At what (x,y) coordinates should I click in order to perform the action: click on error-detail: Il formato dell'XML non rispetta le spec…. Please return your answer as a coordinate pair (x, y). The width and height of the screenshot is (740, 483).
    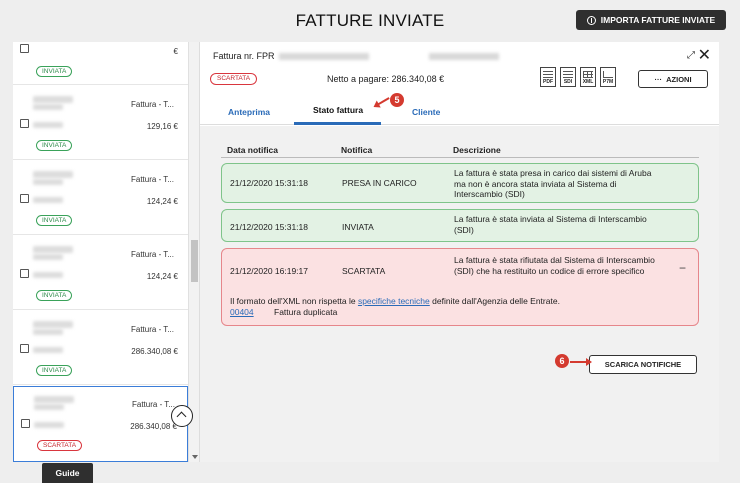
    Looking at the image, I should click on (395, 306).